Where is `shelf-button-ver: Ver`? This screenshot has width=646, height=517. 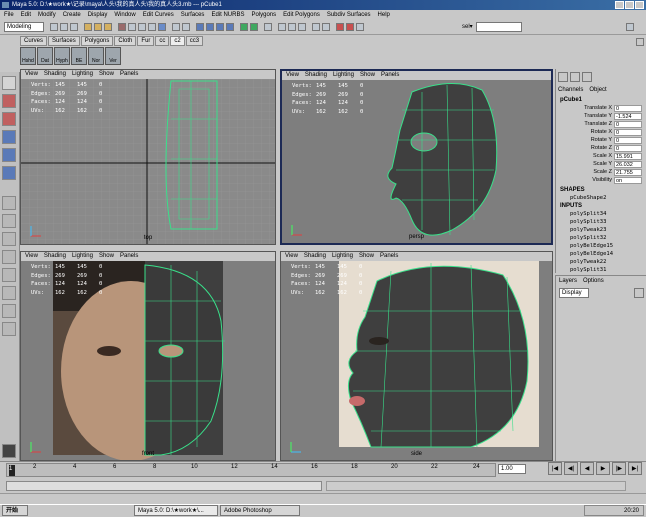
shelf-button-ver: Ver is located at coordinates (113, 56).